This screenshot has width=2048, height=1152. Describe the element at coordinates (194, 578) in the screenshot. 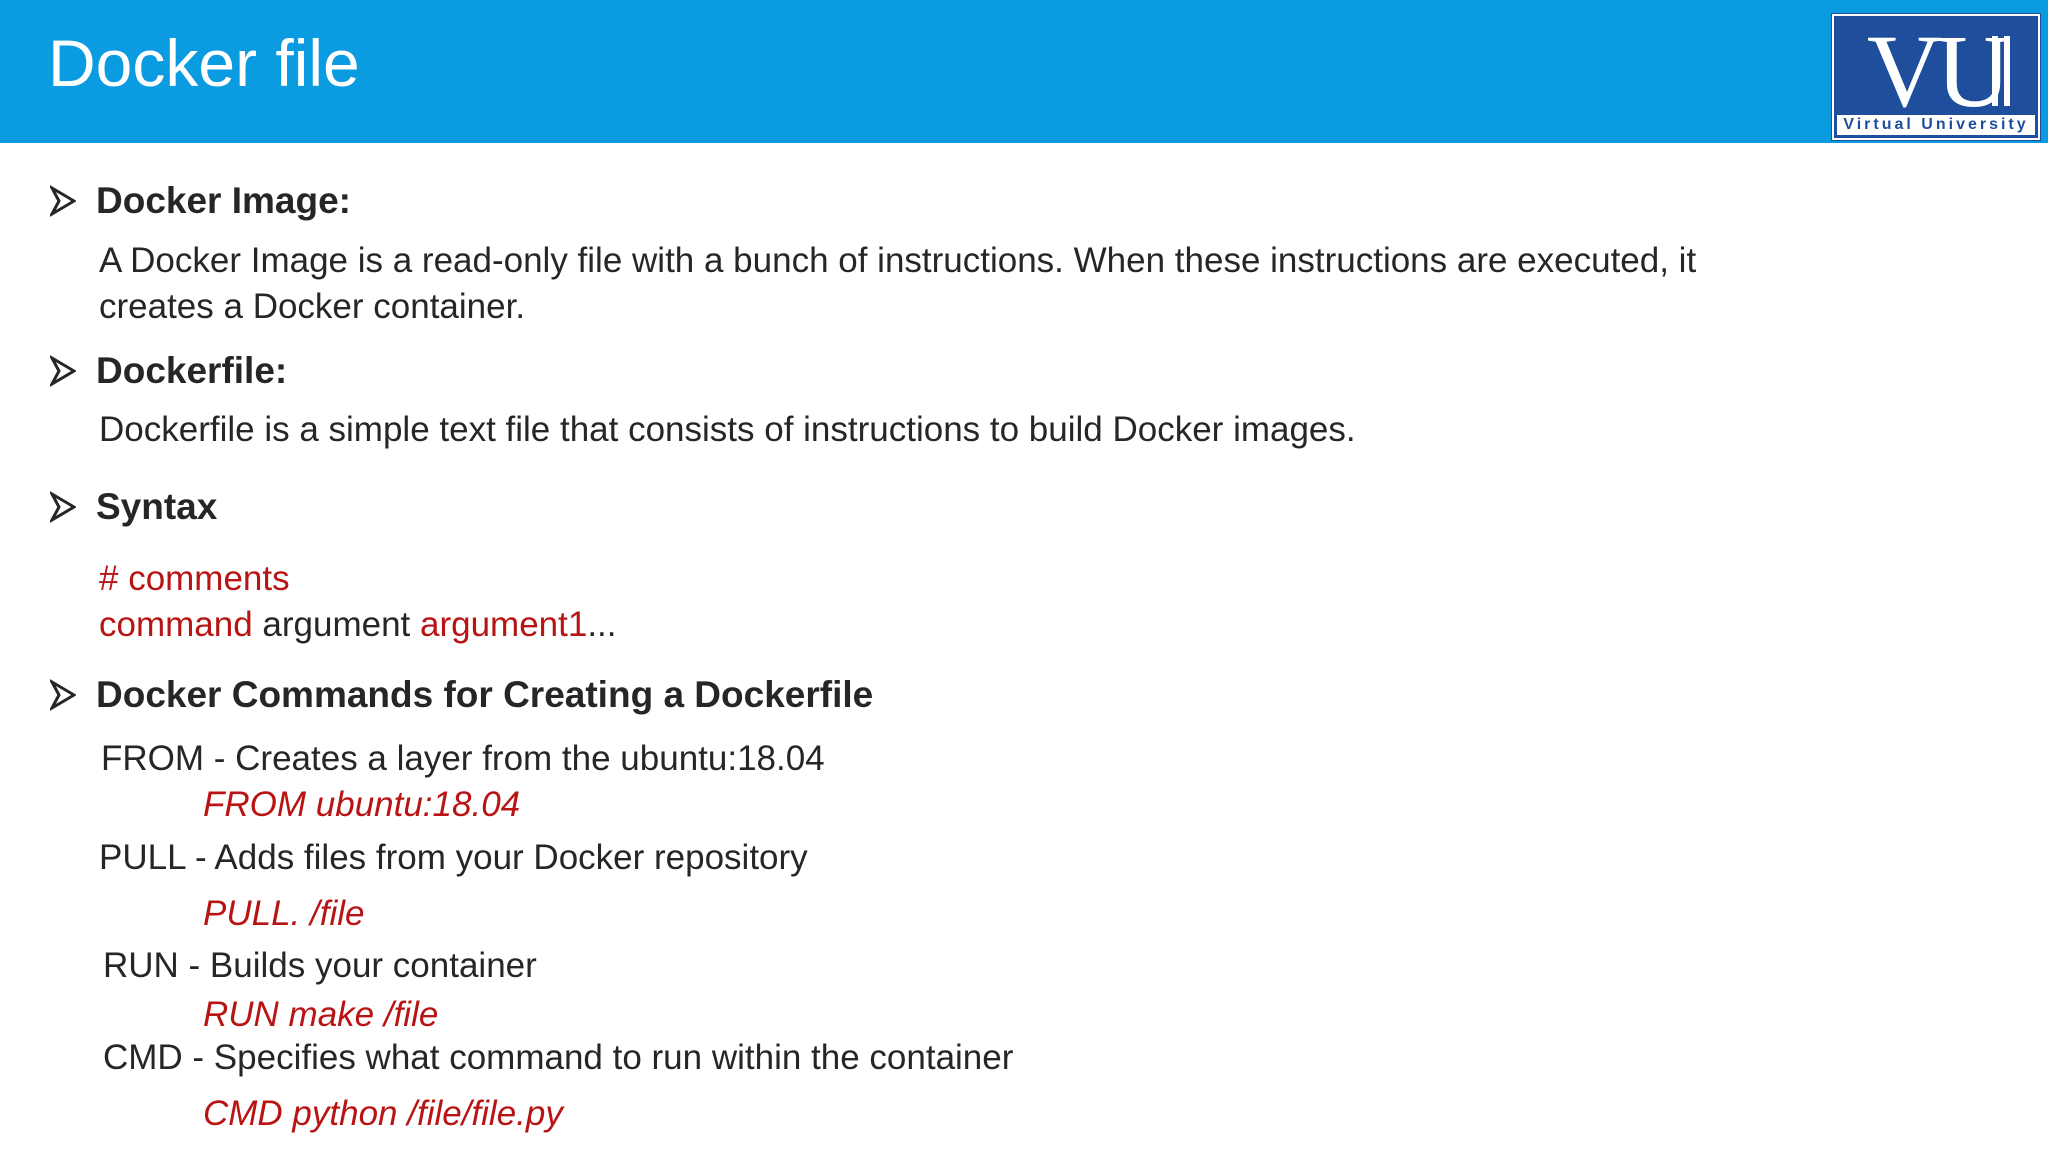

I see `syntax-comment: # comments` at that location.